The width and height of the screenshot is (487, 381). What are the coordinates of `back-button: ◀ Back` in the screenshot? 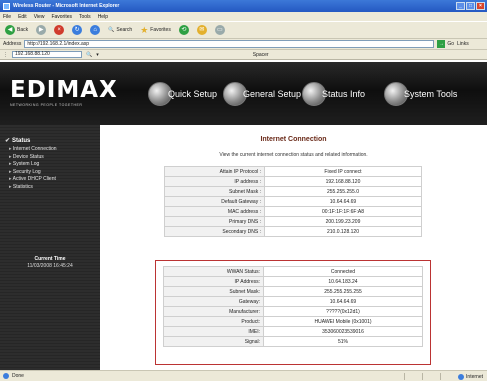 It's located at (16, 30).